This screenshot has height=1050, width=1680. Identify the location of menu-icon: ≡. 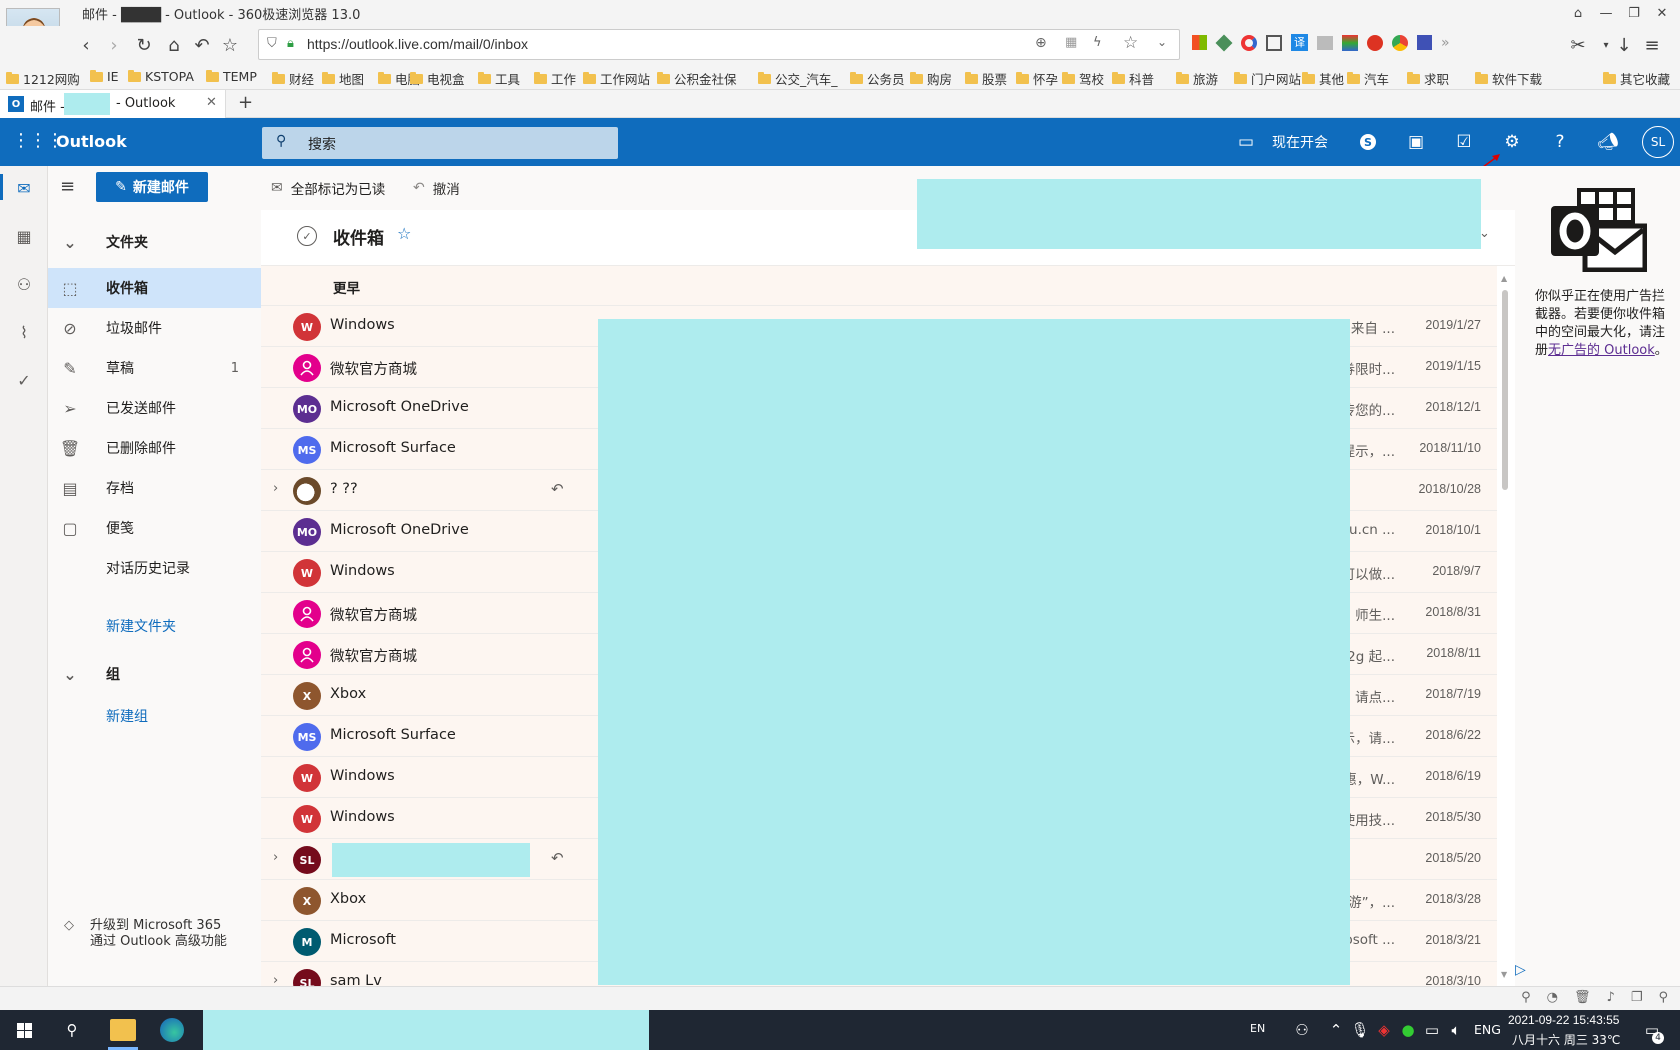
(1652, 45).